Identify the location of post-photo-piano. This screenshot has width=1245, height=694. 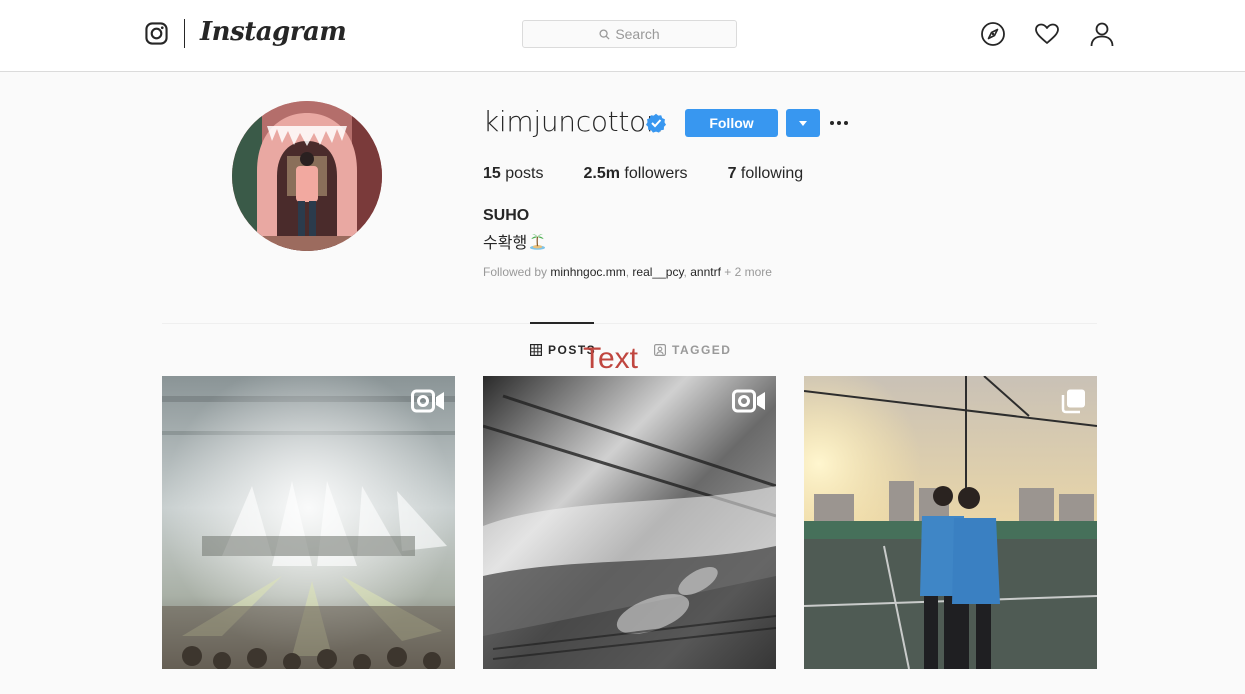
(629, 522).